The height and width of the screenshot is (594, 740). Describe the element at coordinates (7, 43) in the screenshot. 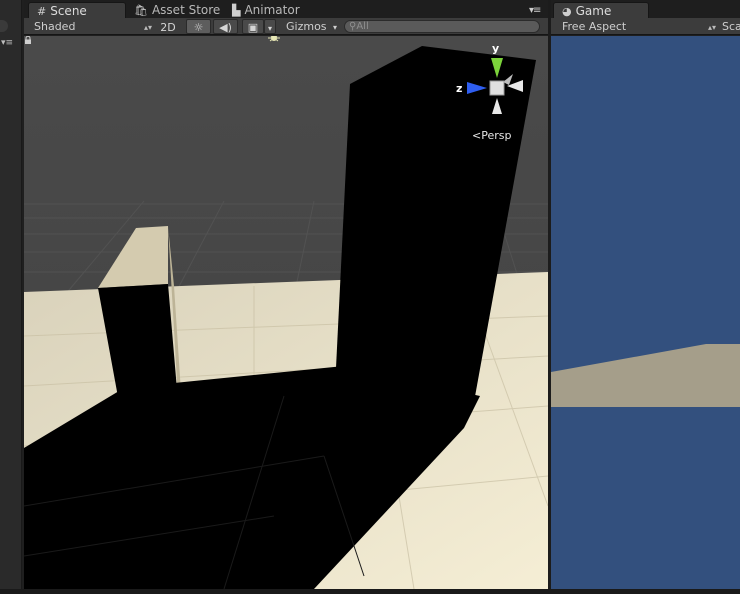

I see `left-panel-menu-icon: ▾≡` at that location.